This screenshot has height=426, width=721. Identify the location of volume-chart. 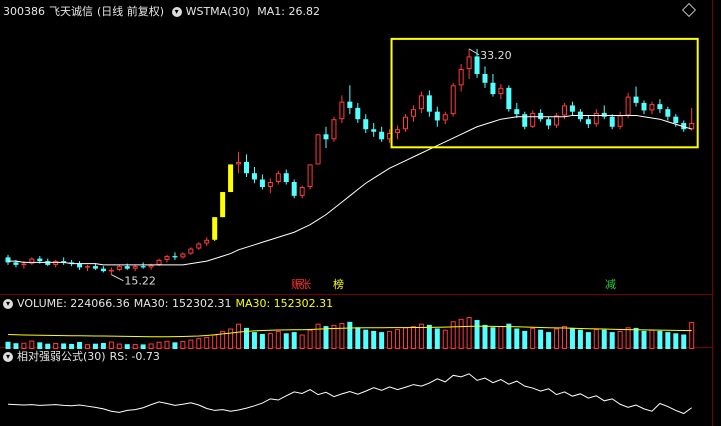
(356, 331).